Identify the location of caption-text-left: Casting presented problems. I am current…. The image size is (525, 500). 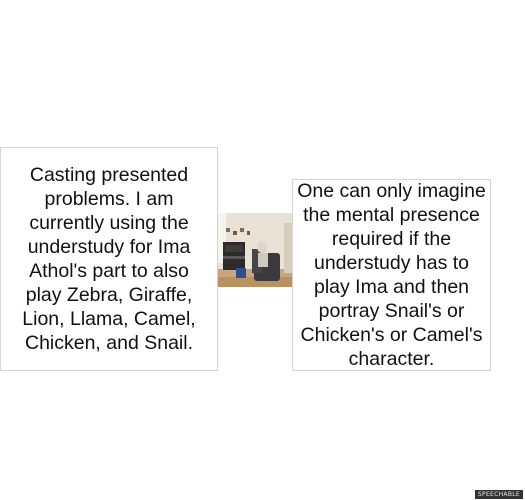
(109, 259).